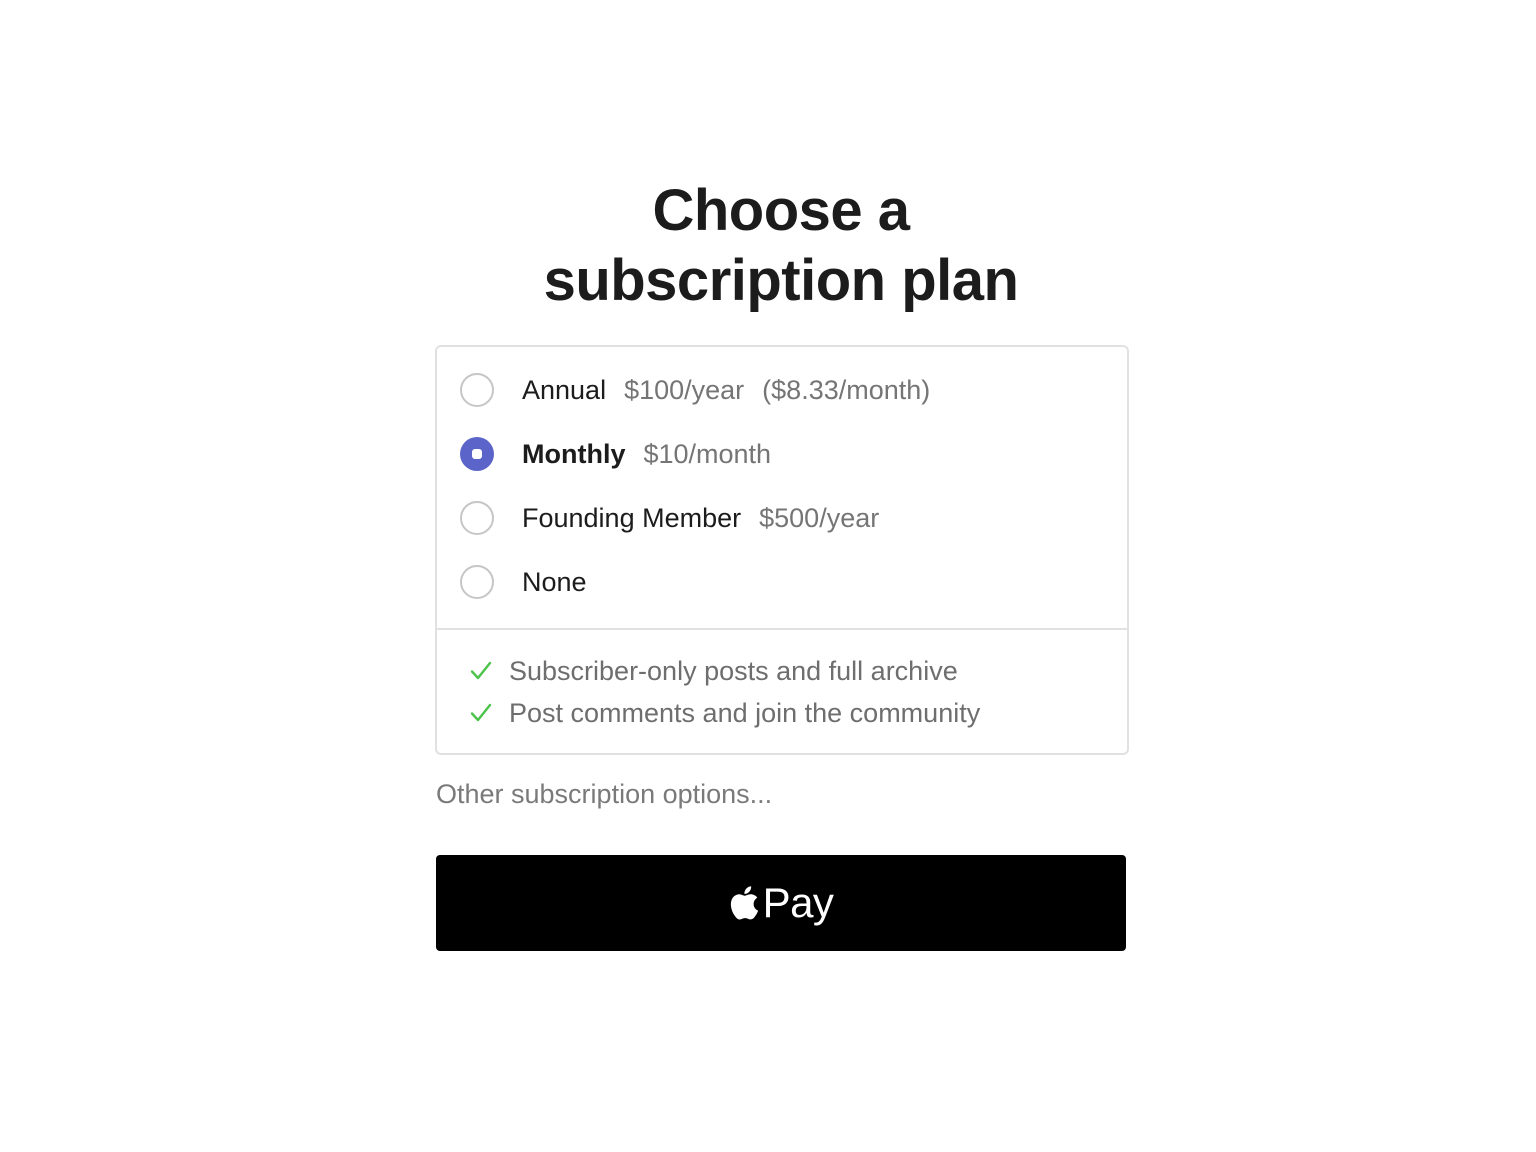 The image size is (1536, 1152). I want to click on benefit-item: Subscriber-only posts and full archive, so click(713, 671).